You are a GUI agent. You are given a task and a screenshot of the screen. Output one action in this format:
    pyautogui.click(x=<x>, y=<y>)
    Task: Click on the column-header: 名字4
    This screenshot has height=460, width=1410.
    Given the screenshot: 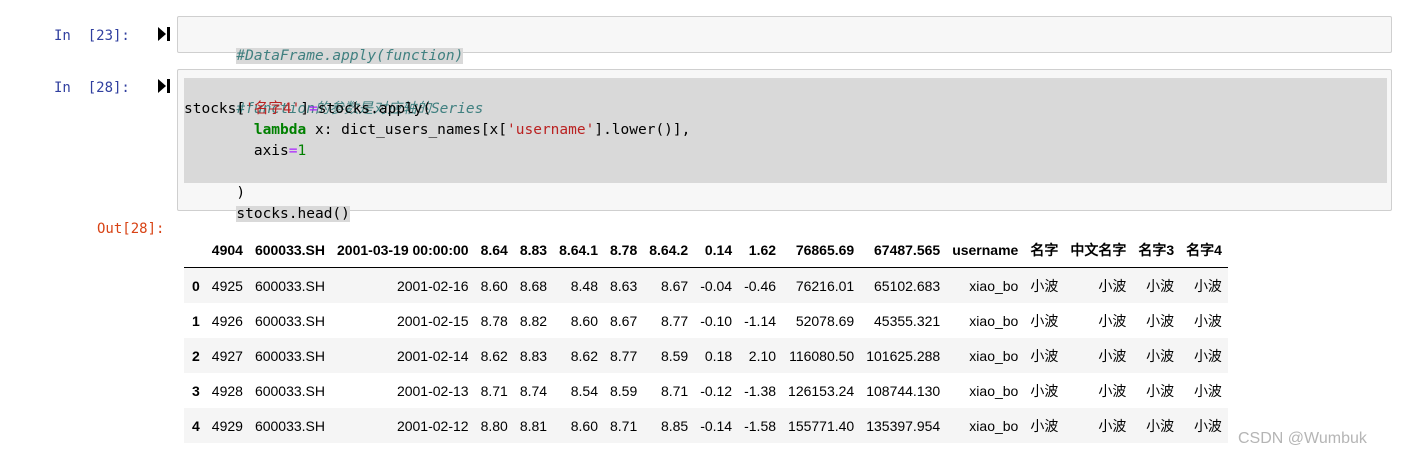 What is the action you would take?
    pyautogui.click(x=1204, y=250)
    